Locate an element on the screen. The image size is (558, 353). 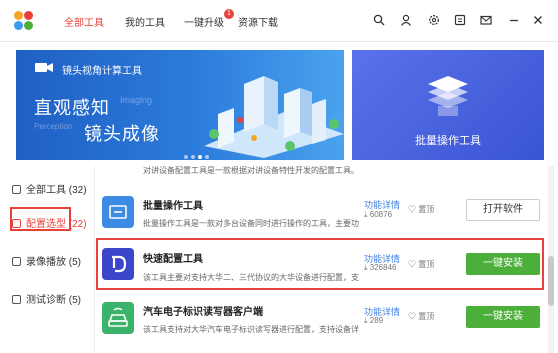
row-desc: 批量操作工具是一款对多台设备同时进行操作的工具，主要功 is located at coordinates (251, 223).